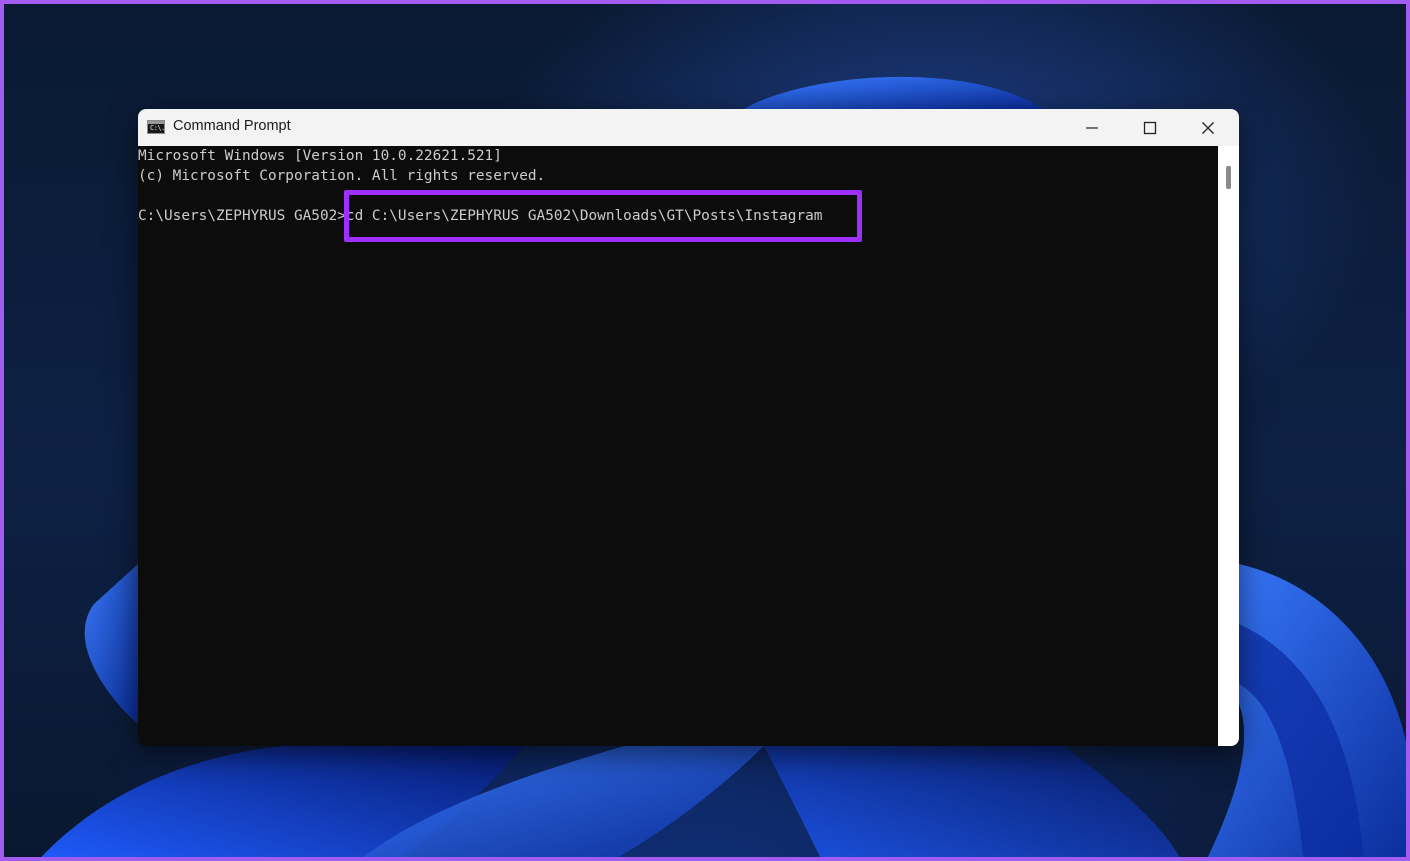 The height and width of the screenshot is (861, 1410). I want to click on close-icon, so click(1208, 127).